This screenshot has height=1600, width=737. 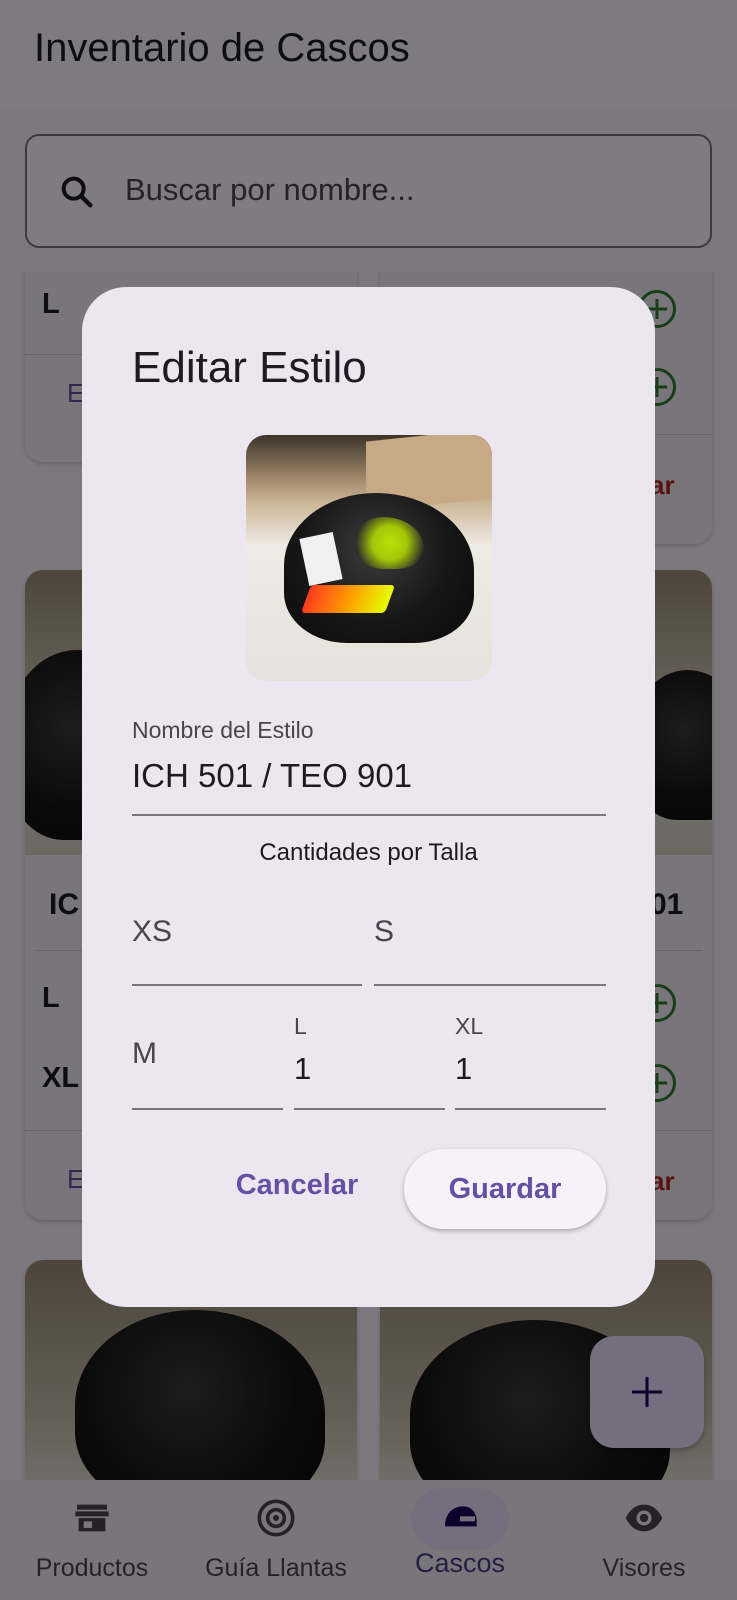 What do you see at coordinates (348, 599) in the screenshot?
I see `logo-image-part` at bounding box center [348, 599].